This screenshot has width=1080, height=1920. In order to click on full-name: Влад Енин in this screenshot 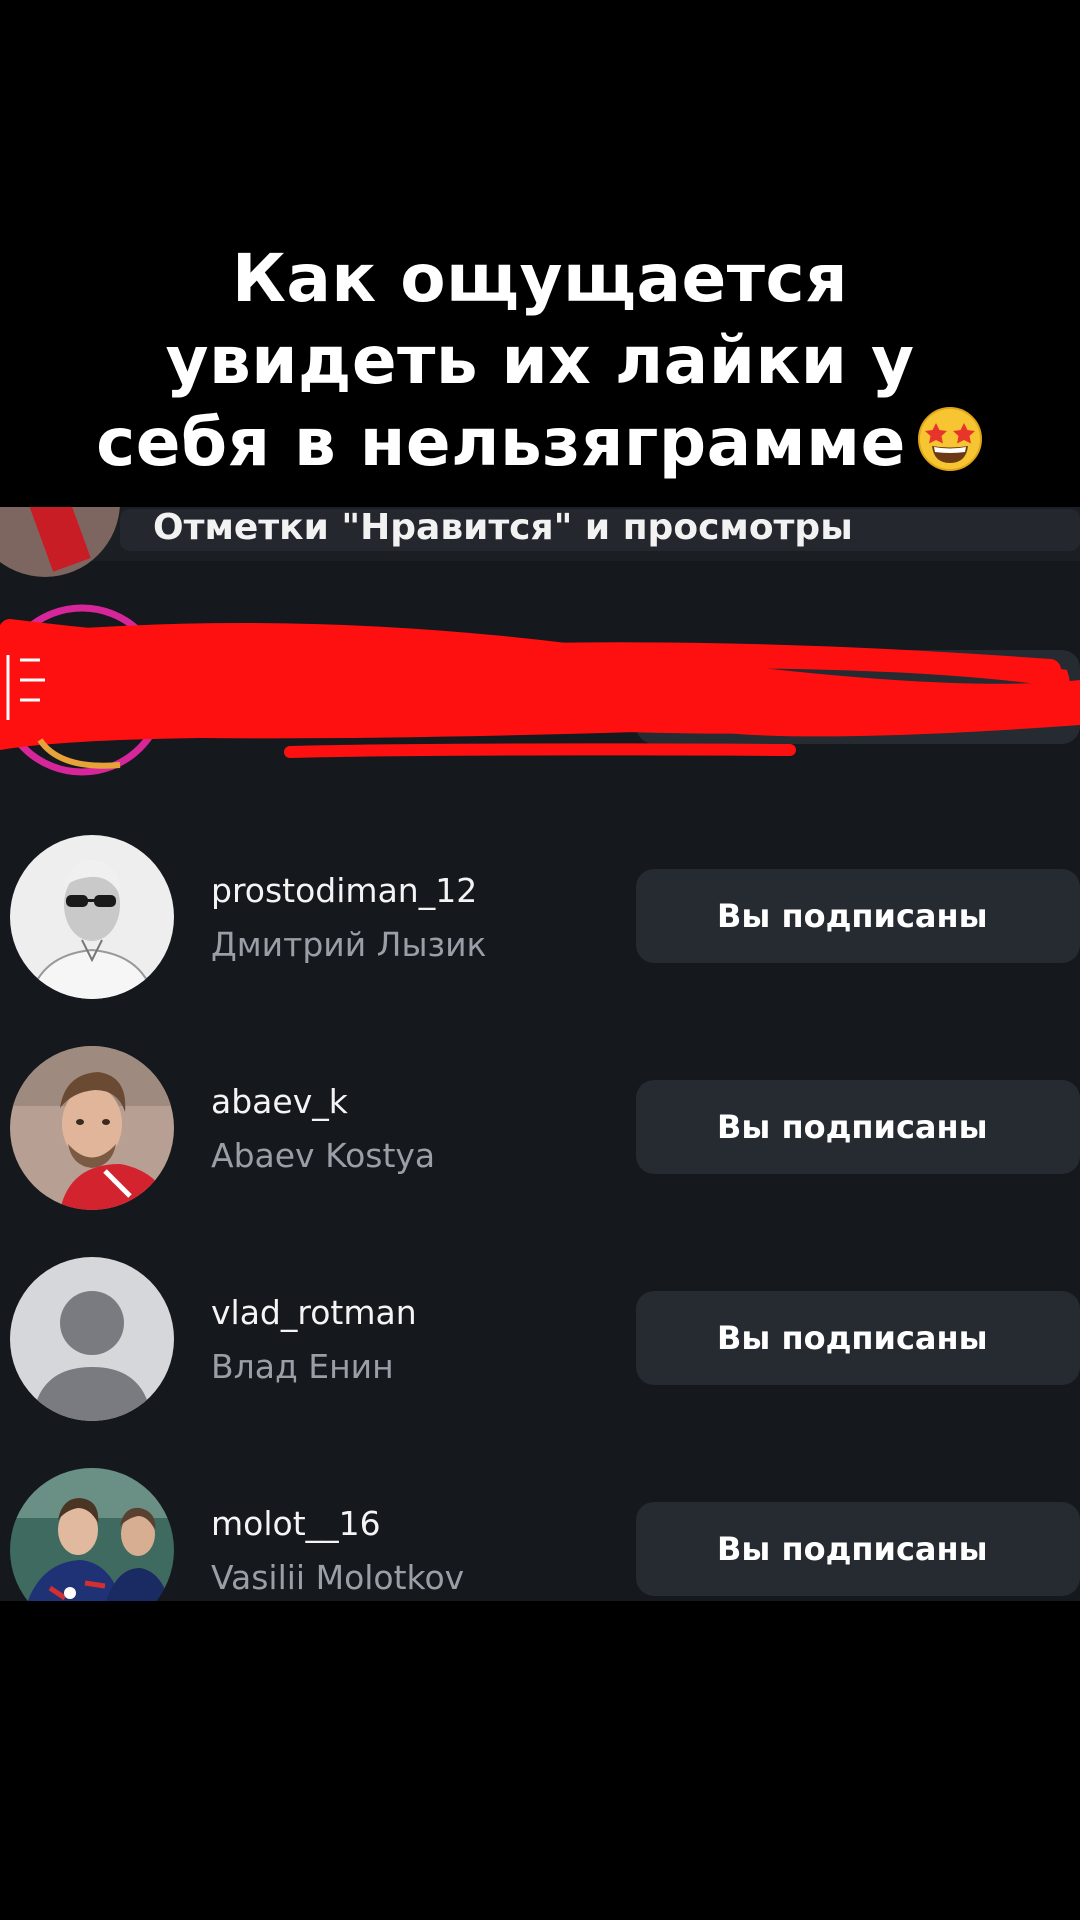, I will do `click(302, 1366)`.